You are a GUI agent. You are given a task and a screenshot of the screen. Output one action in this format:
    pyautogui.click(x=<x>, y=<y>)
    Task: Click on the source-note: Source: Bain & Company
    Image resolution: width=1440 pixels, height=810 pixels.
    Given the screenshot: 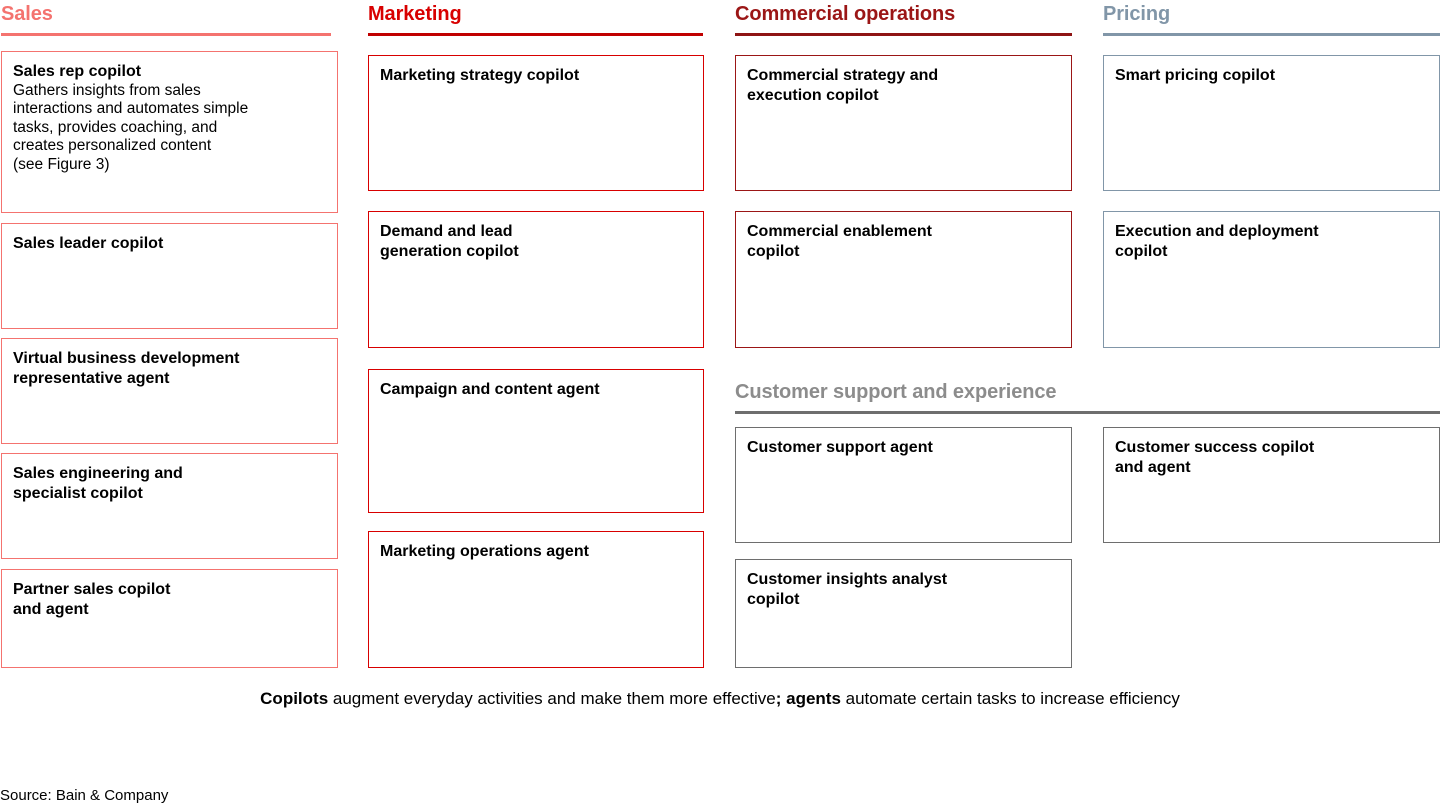 What is the action you would take?
    pyautogui.click(x=84, y=795)
    